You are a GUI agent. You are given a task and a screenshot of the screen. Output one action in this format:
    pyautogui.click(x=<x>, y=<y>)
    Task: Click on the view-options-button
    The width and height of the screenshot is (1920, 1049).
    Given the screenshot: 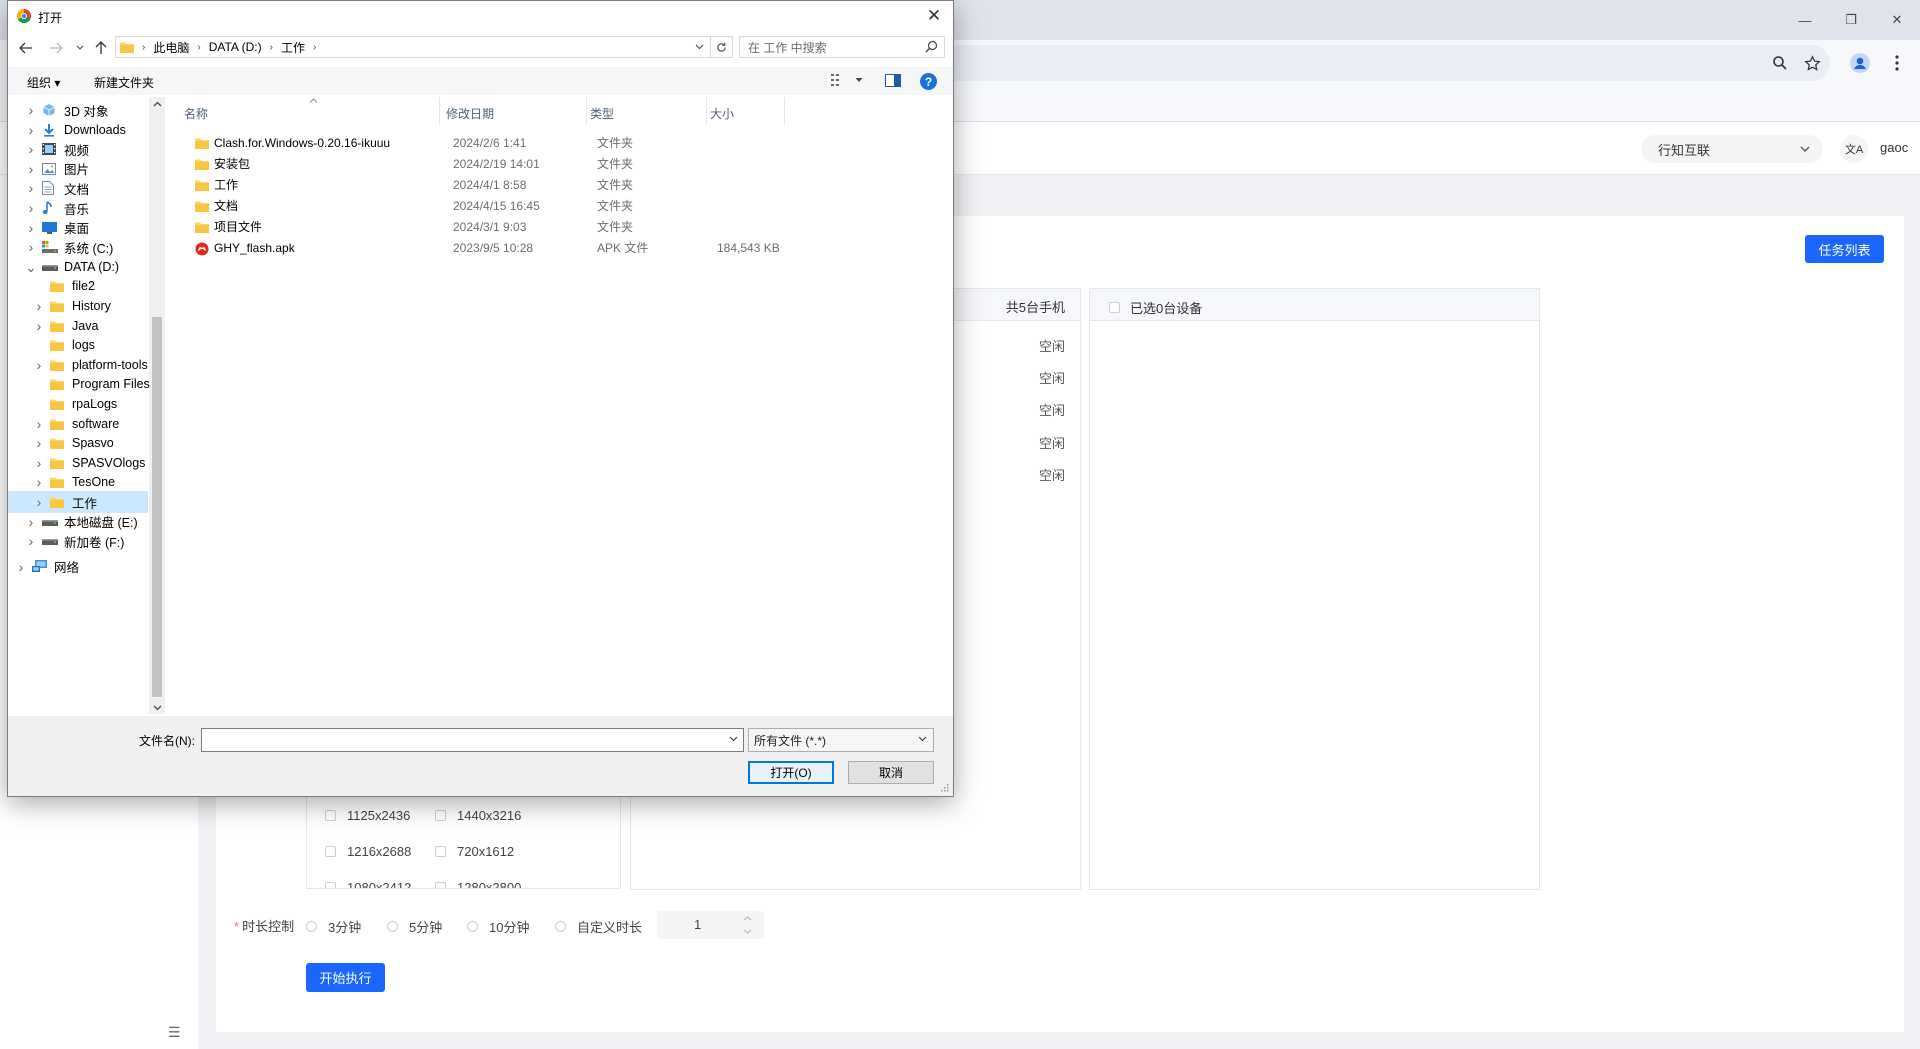 What is the action you would take?
    pyautogui.click(x=847, y=80)
    